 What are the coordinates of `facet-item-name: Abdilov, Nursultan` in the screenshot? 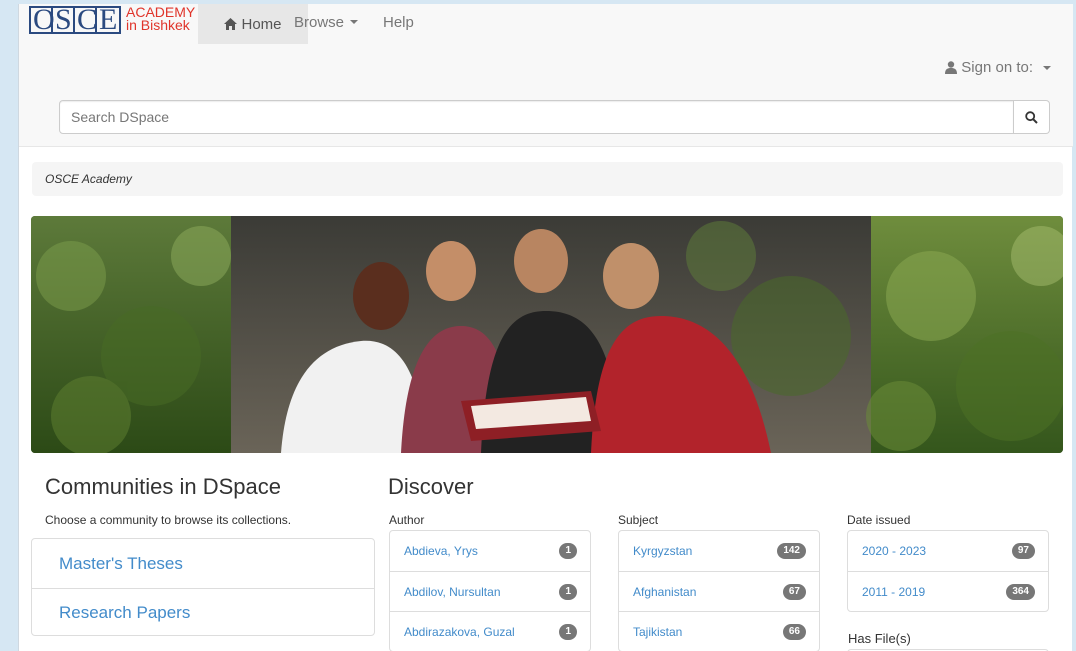 It's located at (452, 591).